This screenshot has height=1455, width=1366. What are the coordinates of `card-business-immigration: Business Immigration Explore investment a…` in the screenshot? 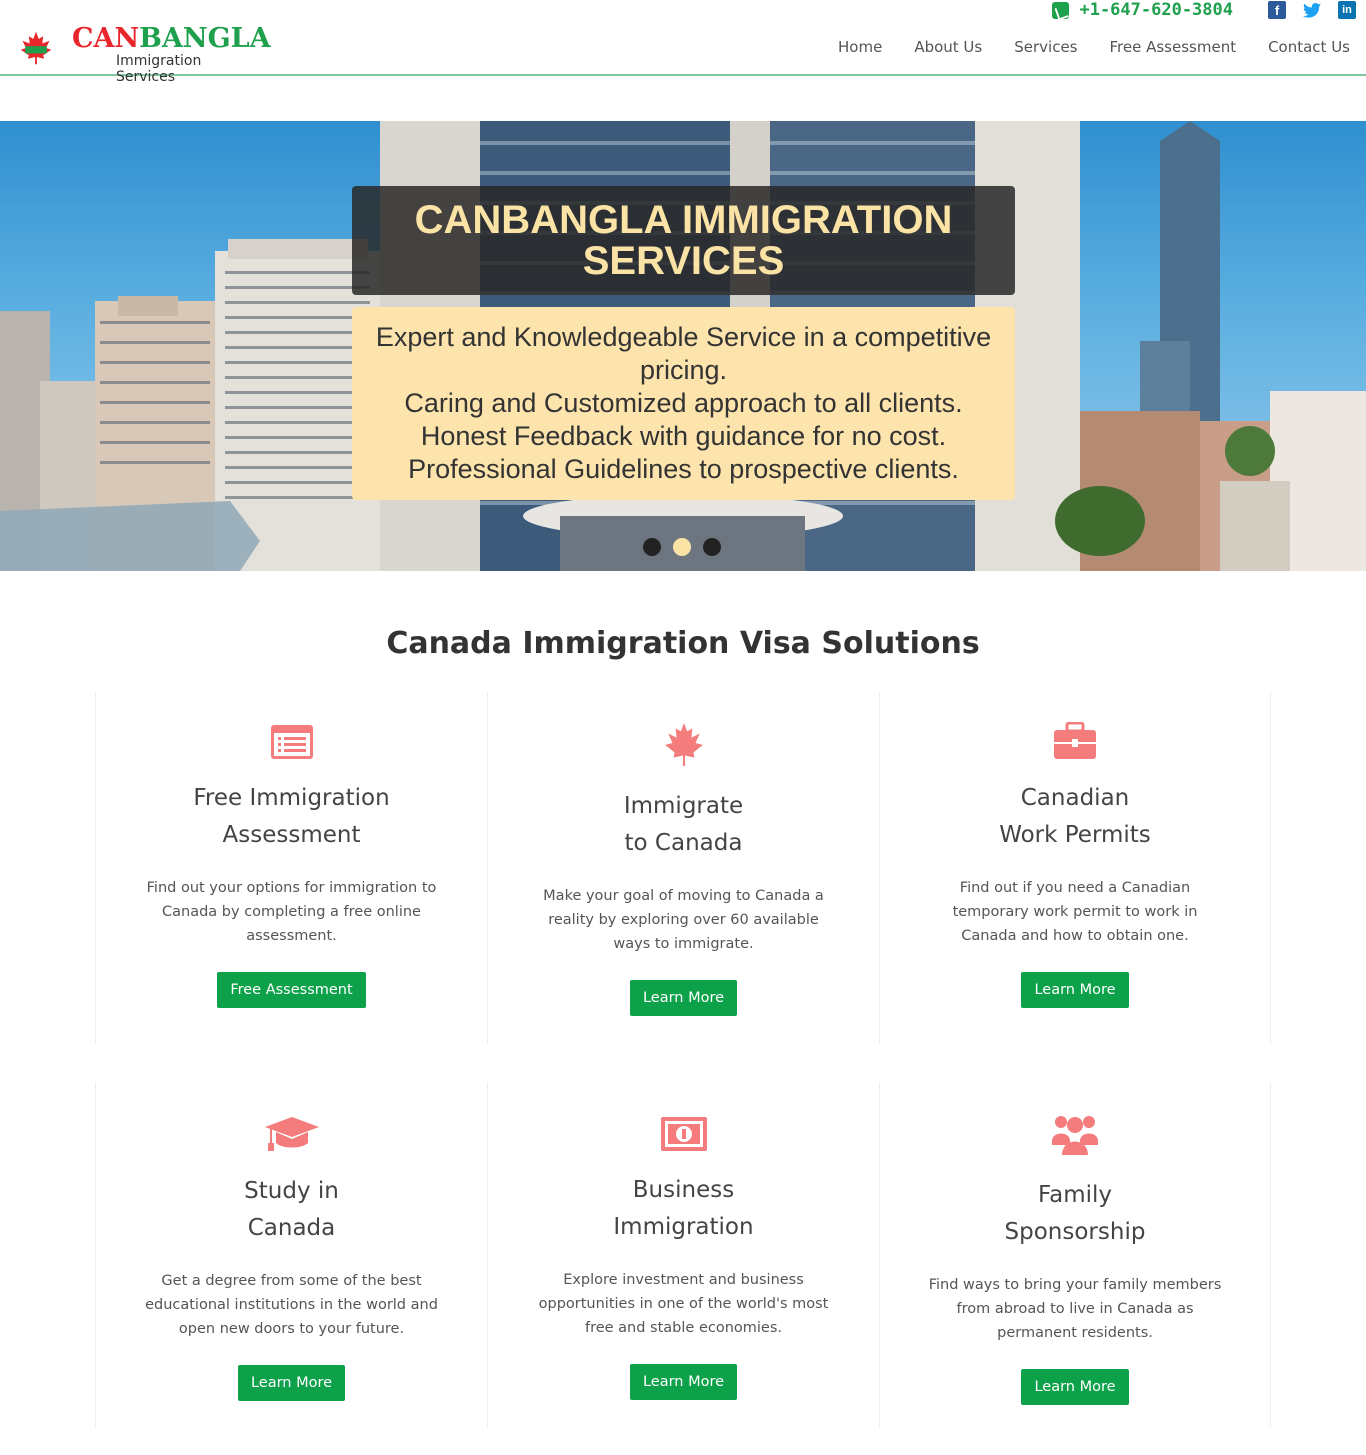 It's located at (683, 1254).